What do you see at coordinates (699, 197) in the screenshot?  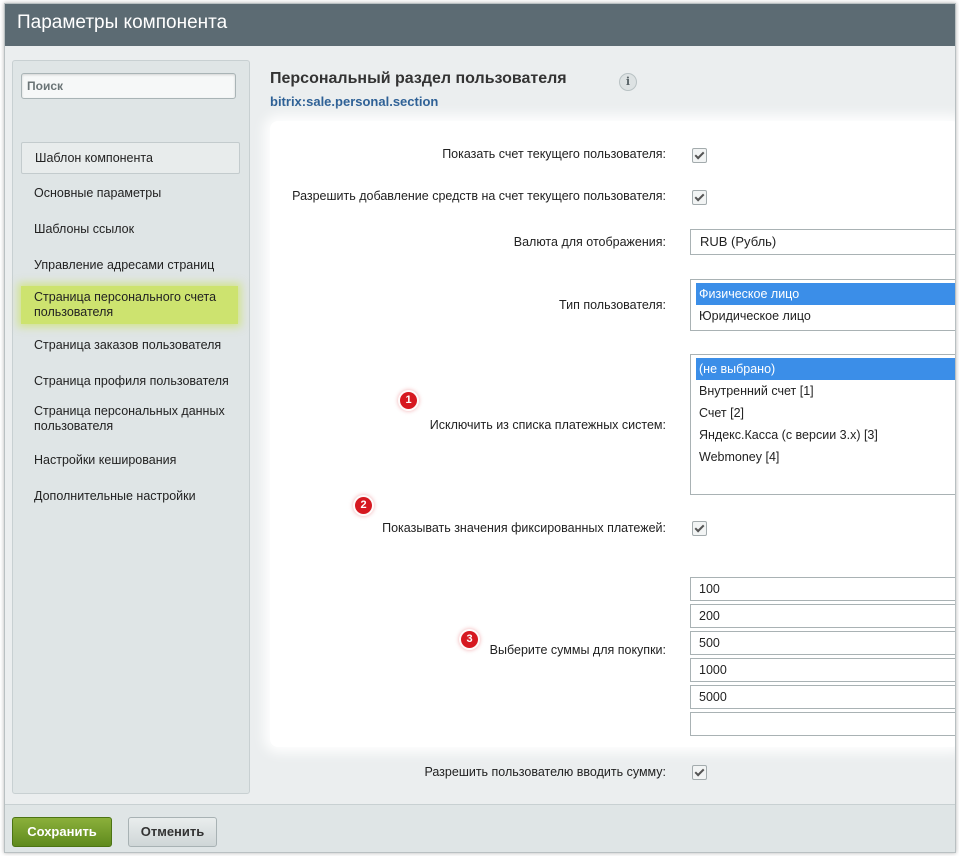 I see `allow-add-funds-checkbox` at bounding box center [699, 197].